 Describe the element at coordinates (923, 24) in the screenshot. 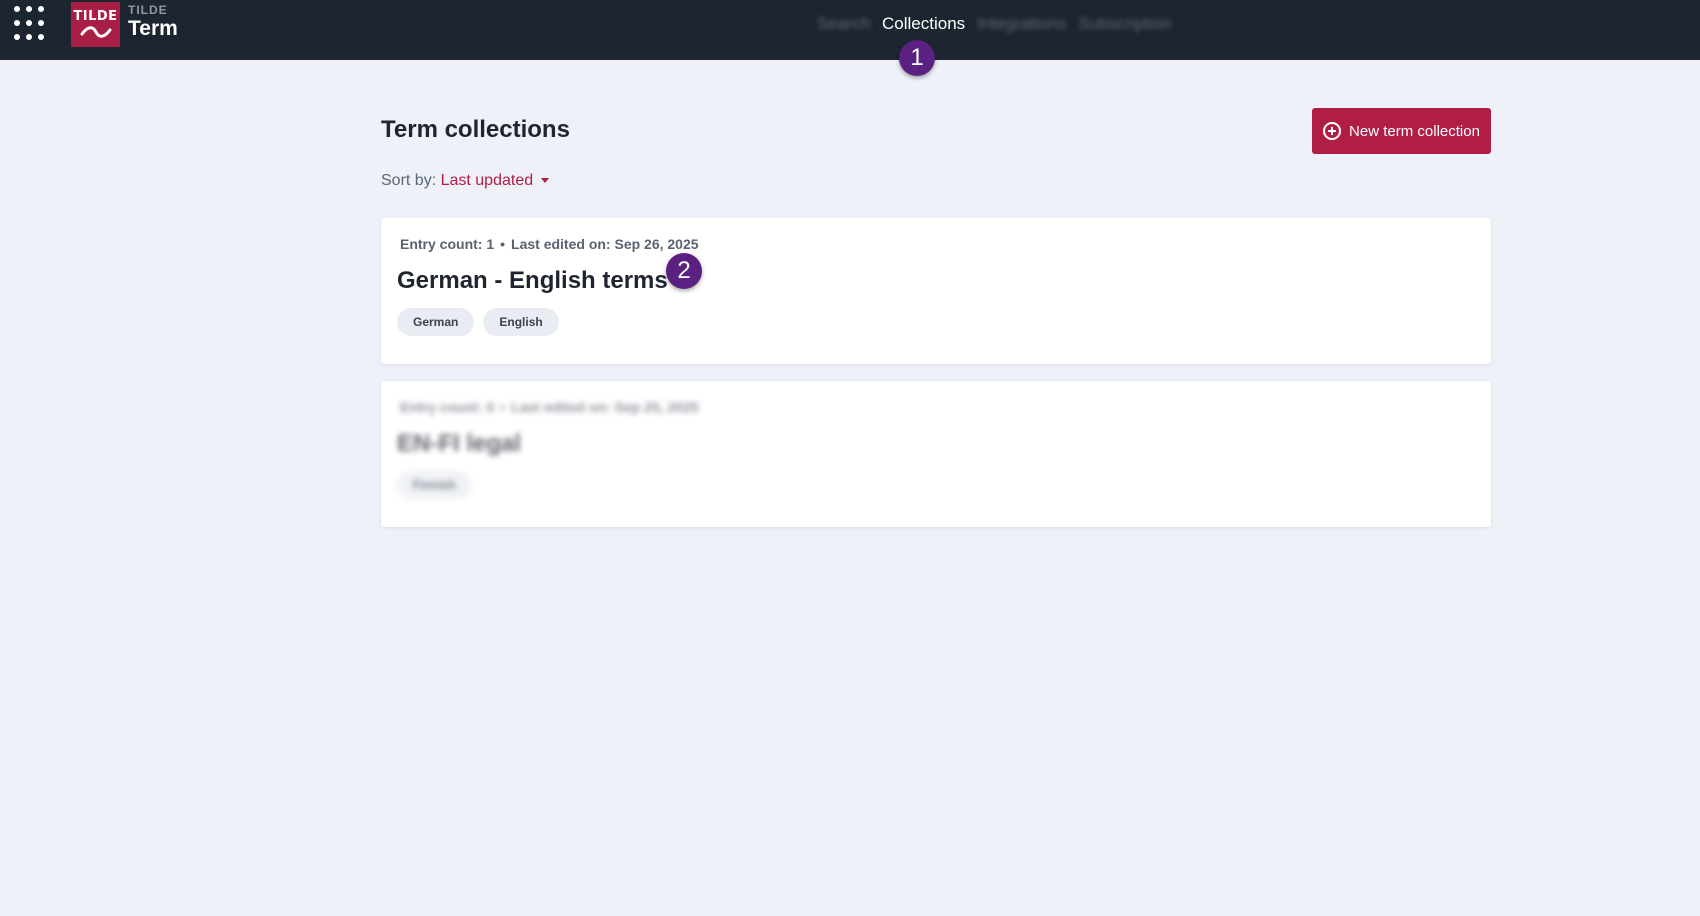

I see `nav-tab-collections: Collections` at that location.